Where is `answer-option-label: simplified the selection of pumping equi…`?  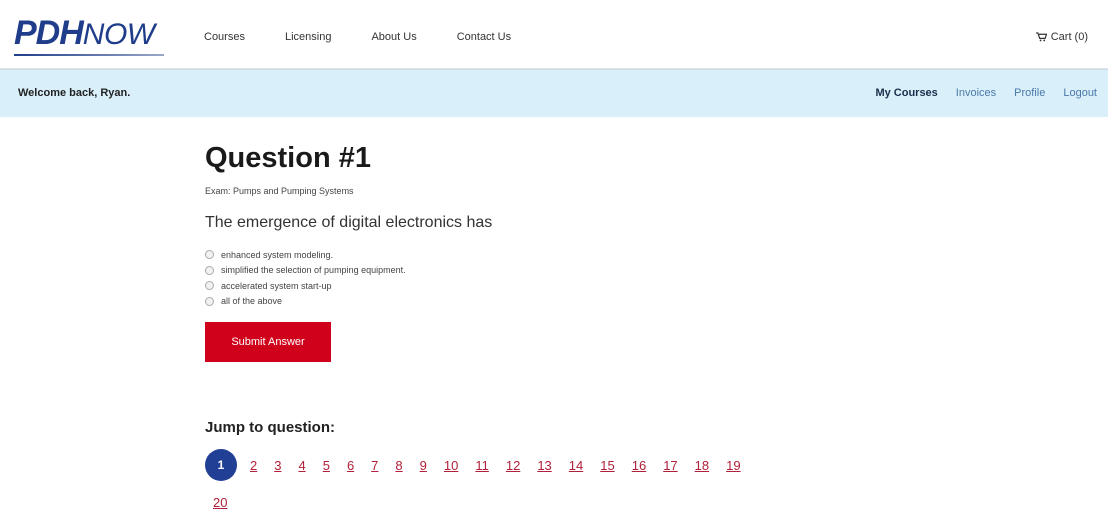
answer-option-label: simplified the selection of pumping equi… is located at coordinates (313, 270).